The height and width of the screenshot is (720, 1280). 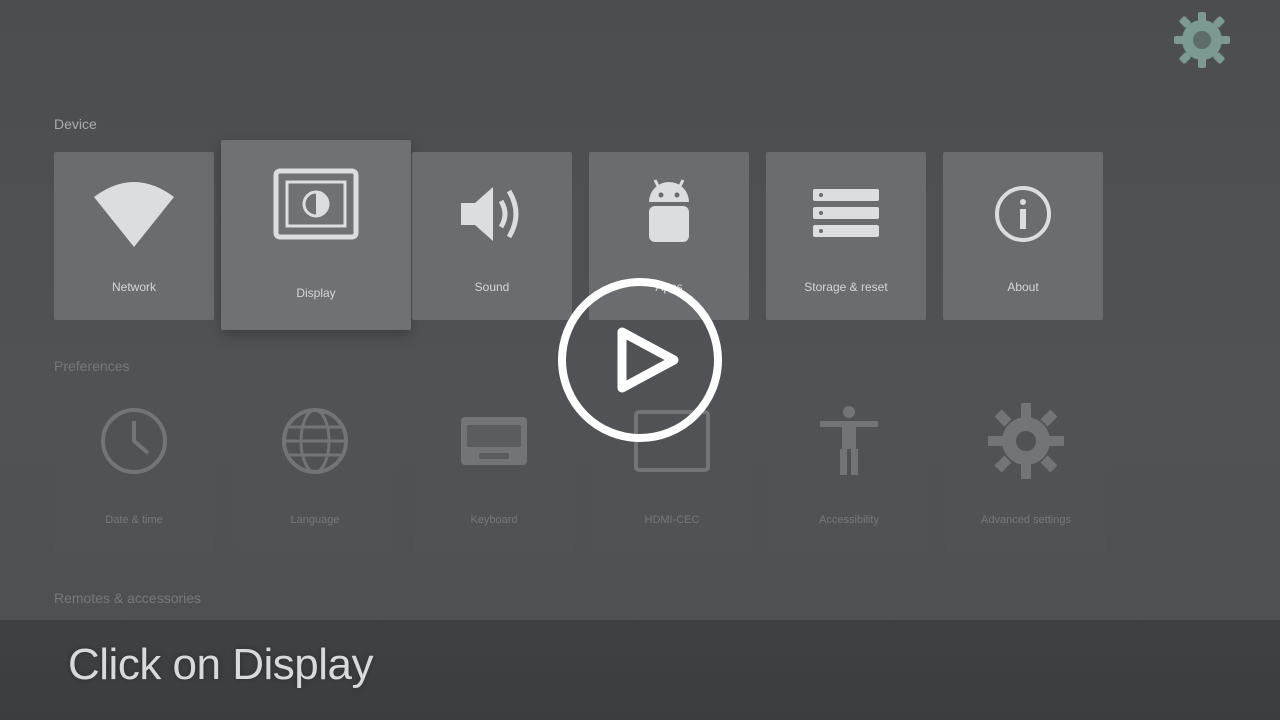 I want to click on settings-gear-icon, so click(x=1202, y=40).